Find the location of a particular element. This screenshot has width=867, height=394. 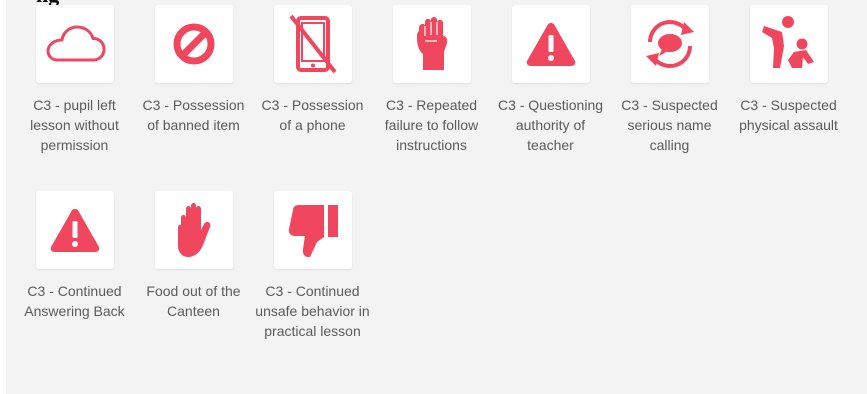

behaviour-label: C3 - Questioning authority of teacher is located at coordinates (550, 125).